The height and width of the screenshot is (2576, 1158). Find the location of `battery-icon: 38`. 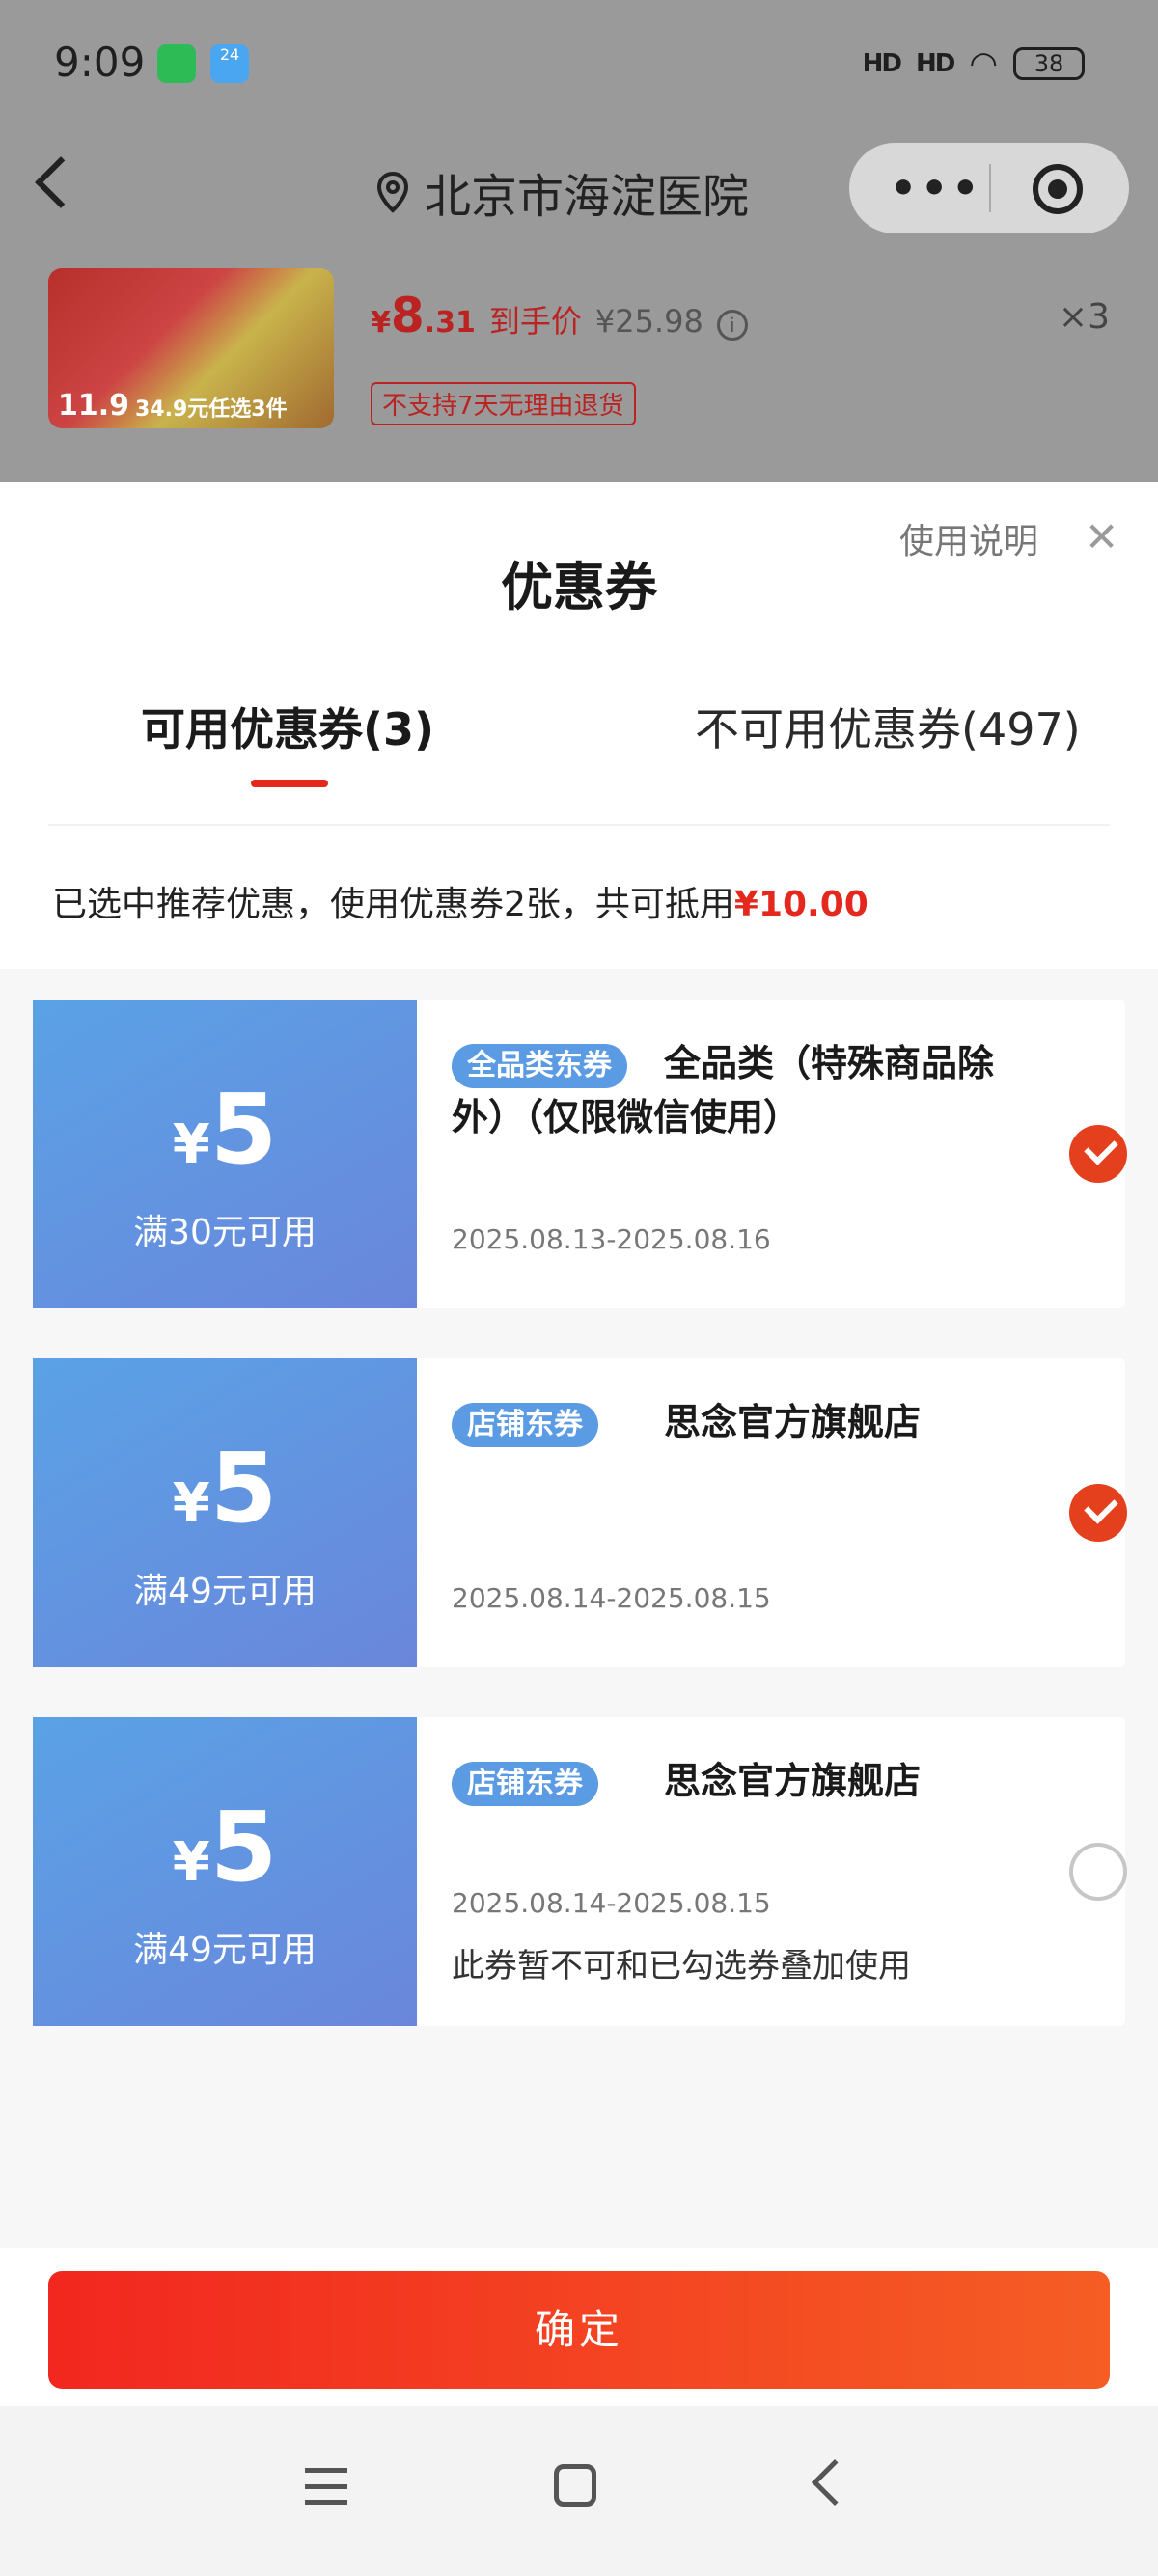

battery-icon: 38 is located at coordinates (1049, 64).